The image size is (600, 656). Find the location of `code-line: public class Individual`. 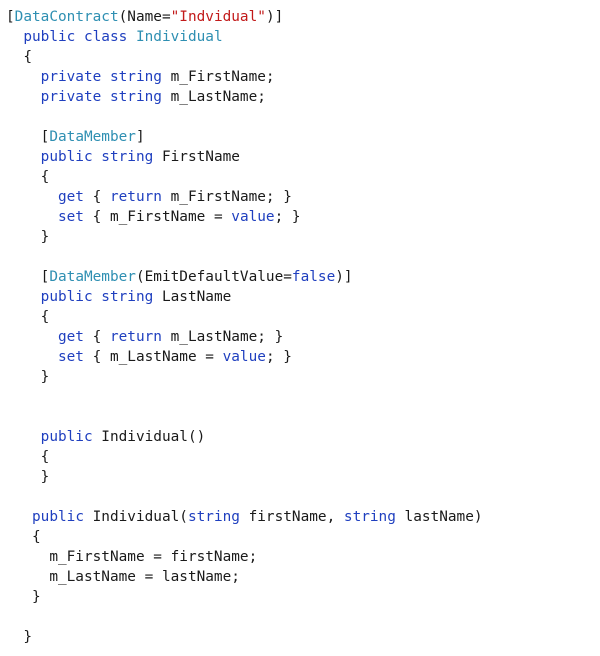

code-line: public class Individual is located at coordinates (114, 37).